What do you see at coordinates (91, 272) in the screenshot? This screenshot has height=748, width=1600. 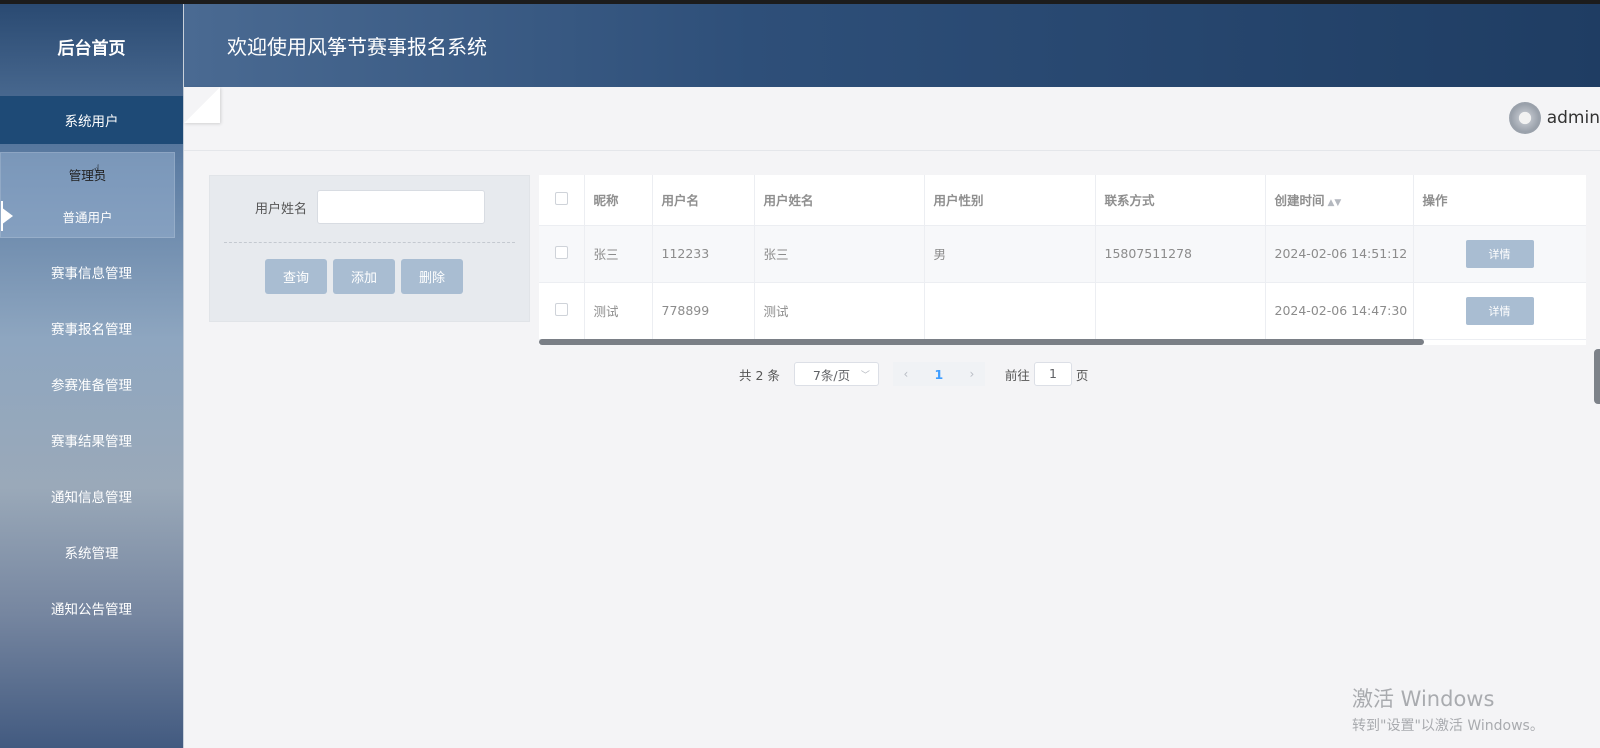 I see `sidebar-item-event-info: 赛事信息管理` at bounding box center [91, 272].